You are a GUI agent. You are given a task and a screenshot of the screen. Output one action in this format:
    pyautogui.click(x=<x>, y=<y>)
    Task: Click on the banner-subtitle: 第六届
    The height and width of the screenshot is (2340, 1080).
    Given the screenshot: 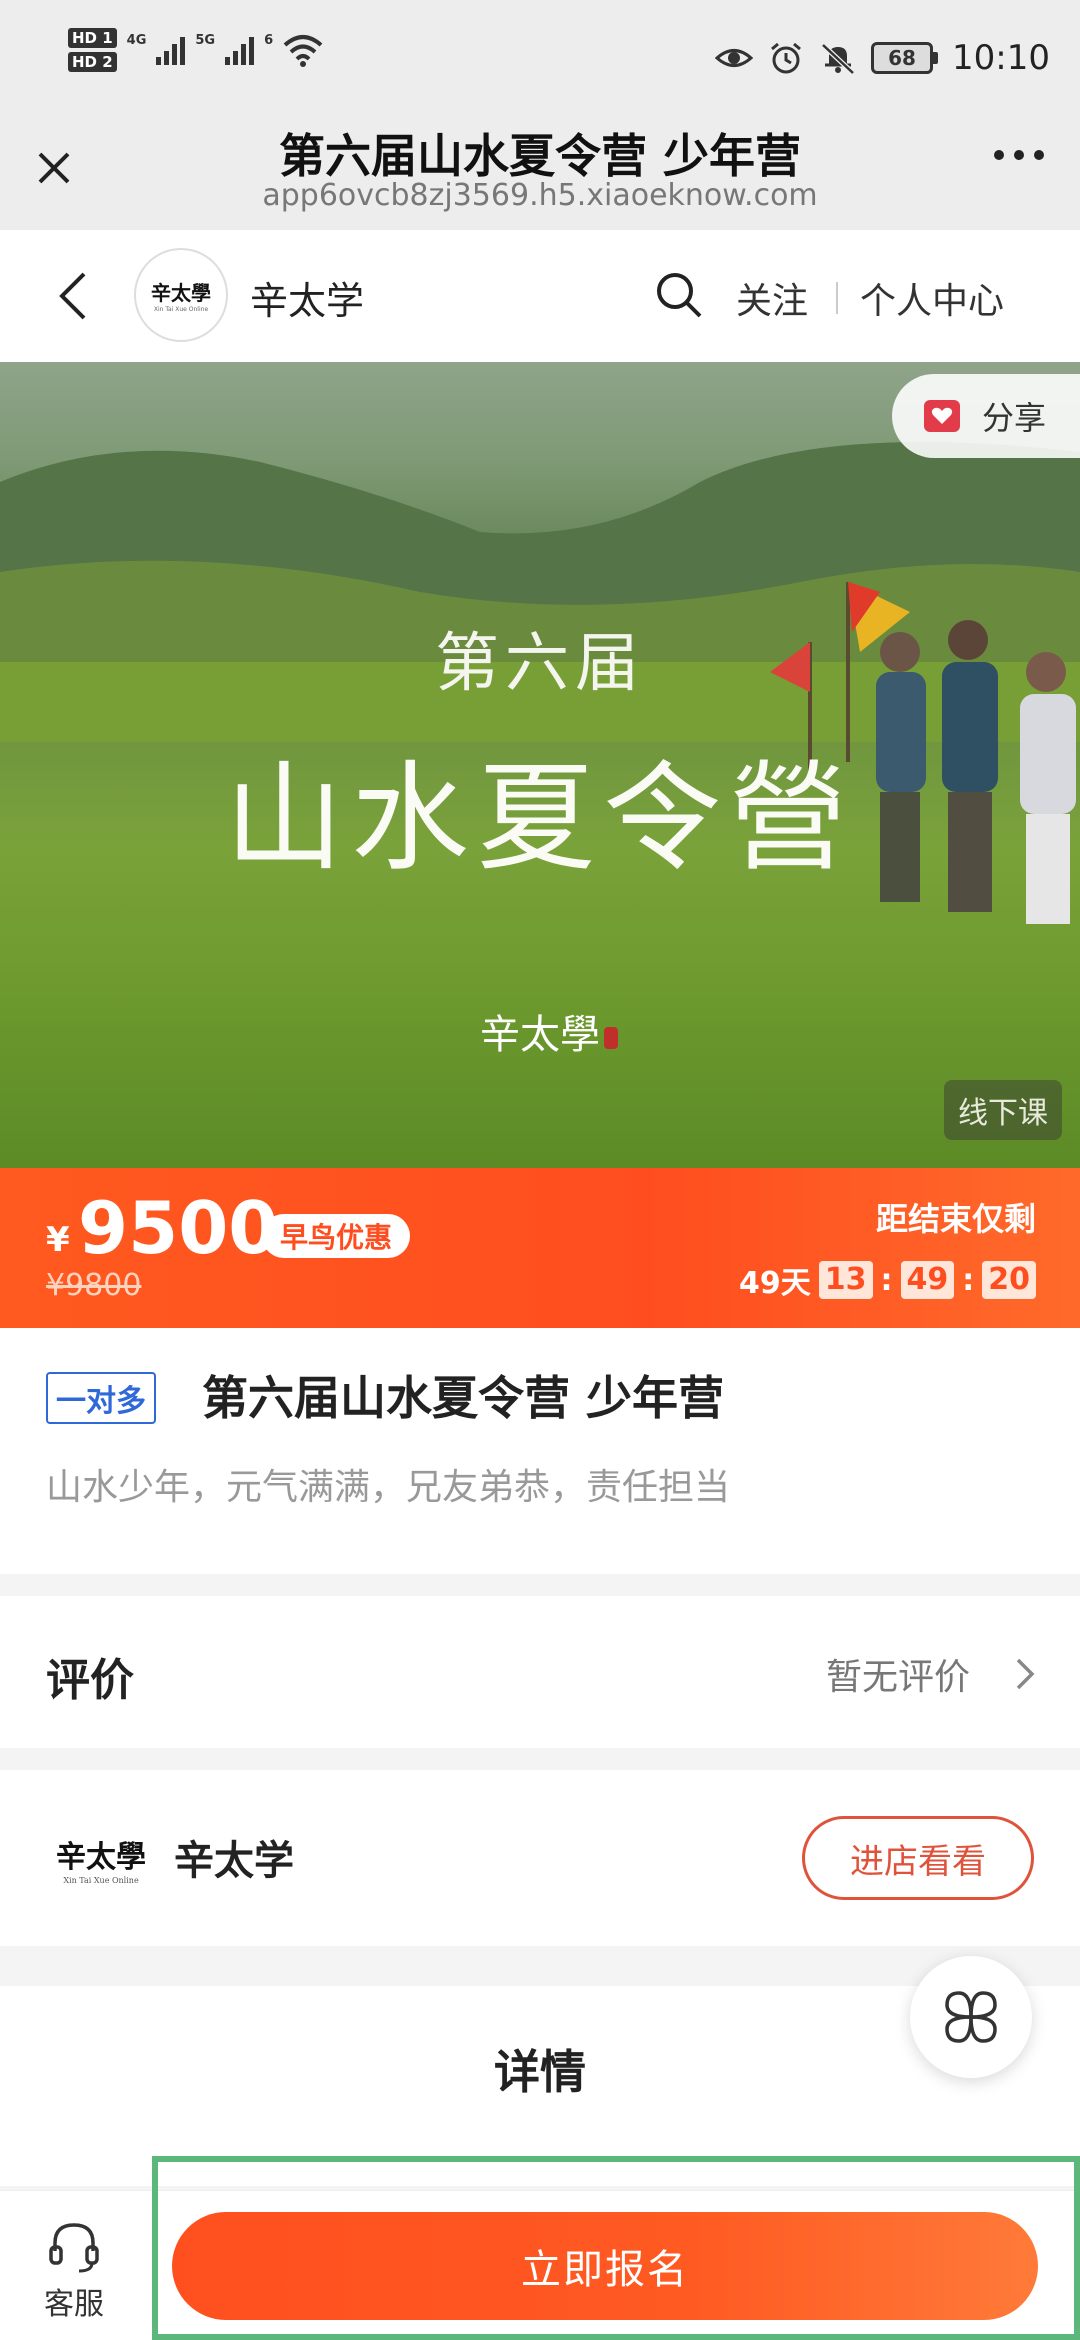 What is the action you would take?
    pyautogui.click(x=540, y=664)
    